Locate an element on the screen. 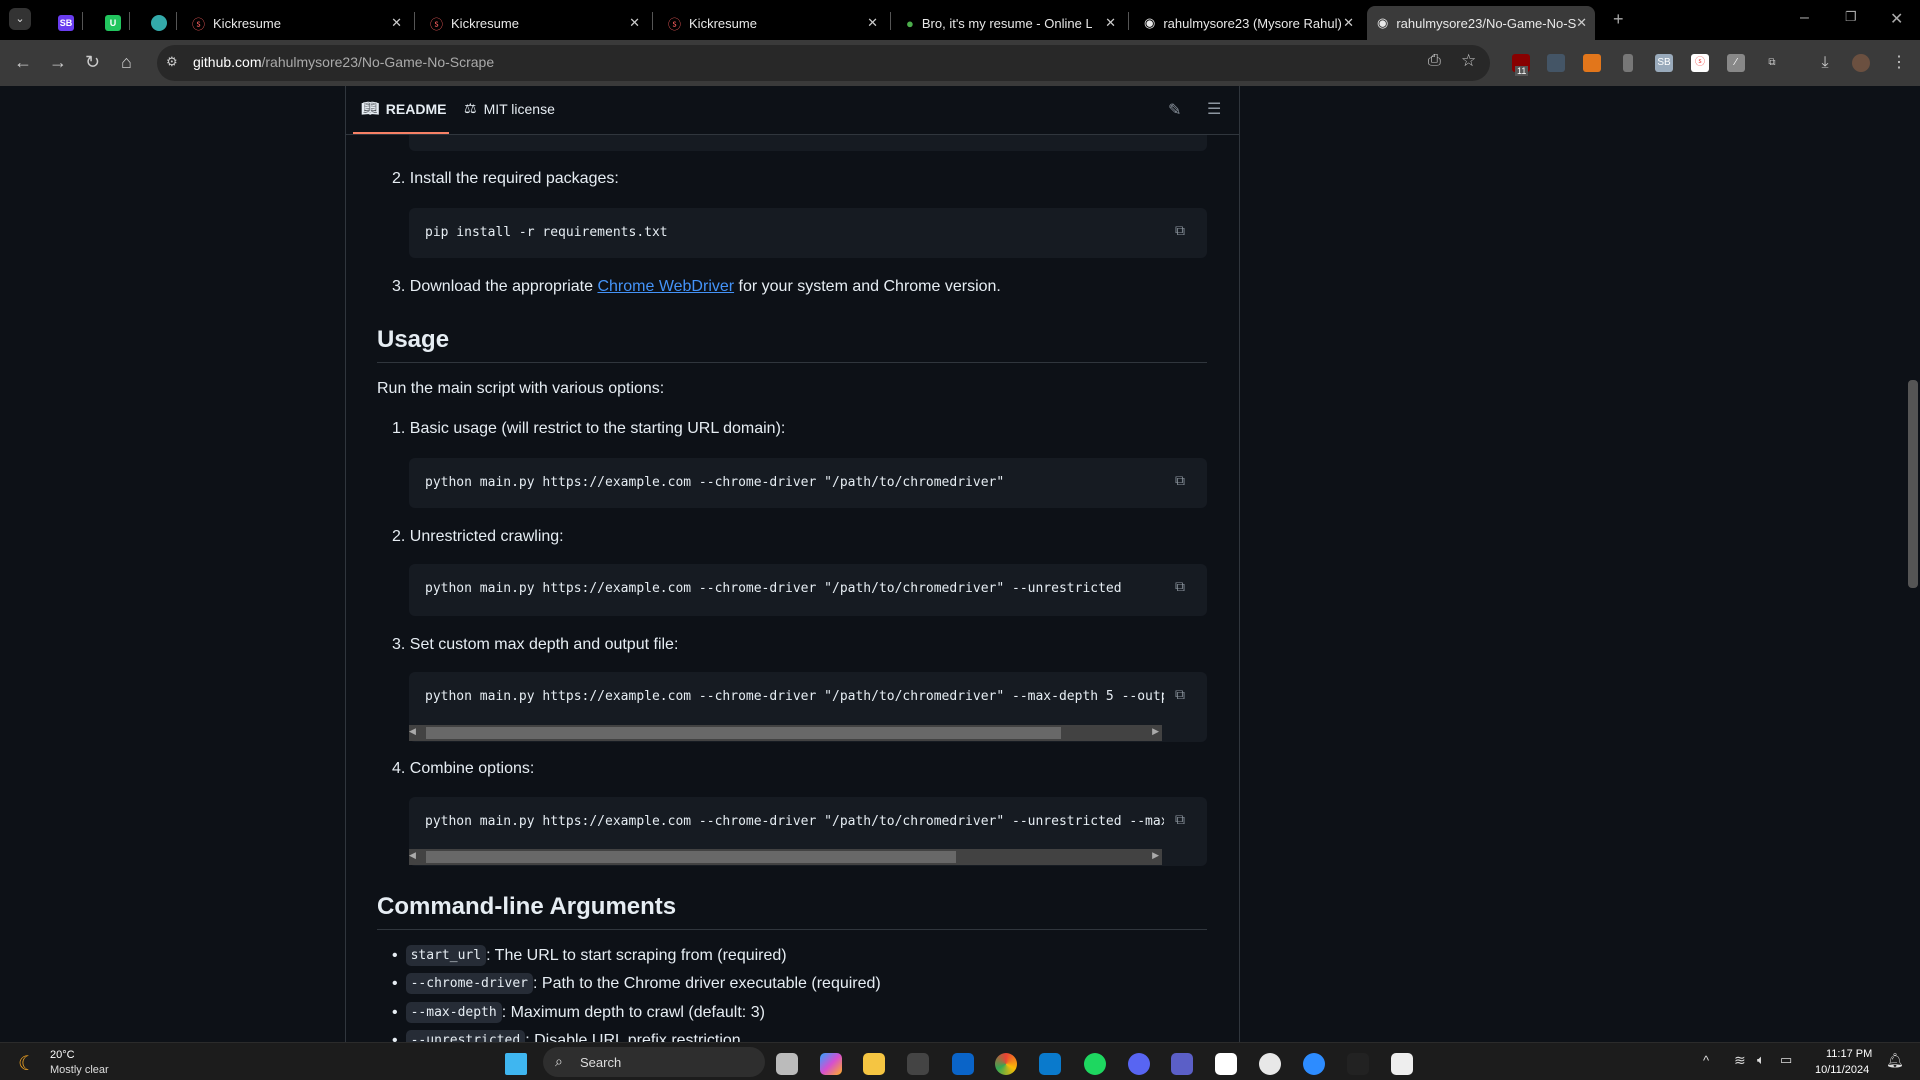  extension-badge: 11 is located at coordinates (1522, 71).